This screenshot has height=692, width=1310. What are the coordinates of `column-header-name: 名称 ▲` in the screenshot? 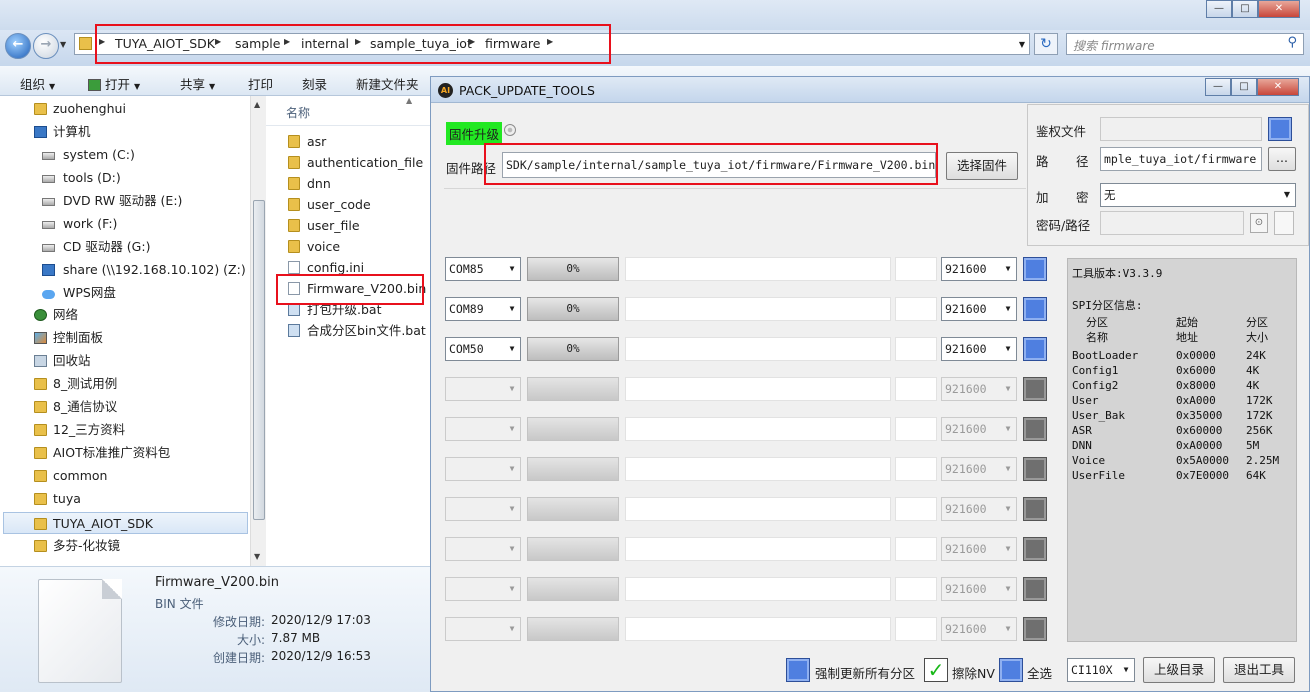 It's located at (348, 111).